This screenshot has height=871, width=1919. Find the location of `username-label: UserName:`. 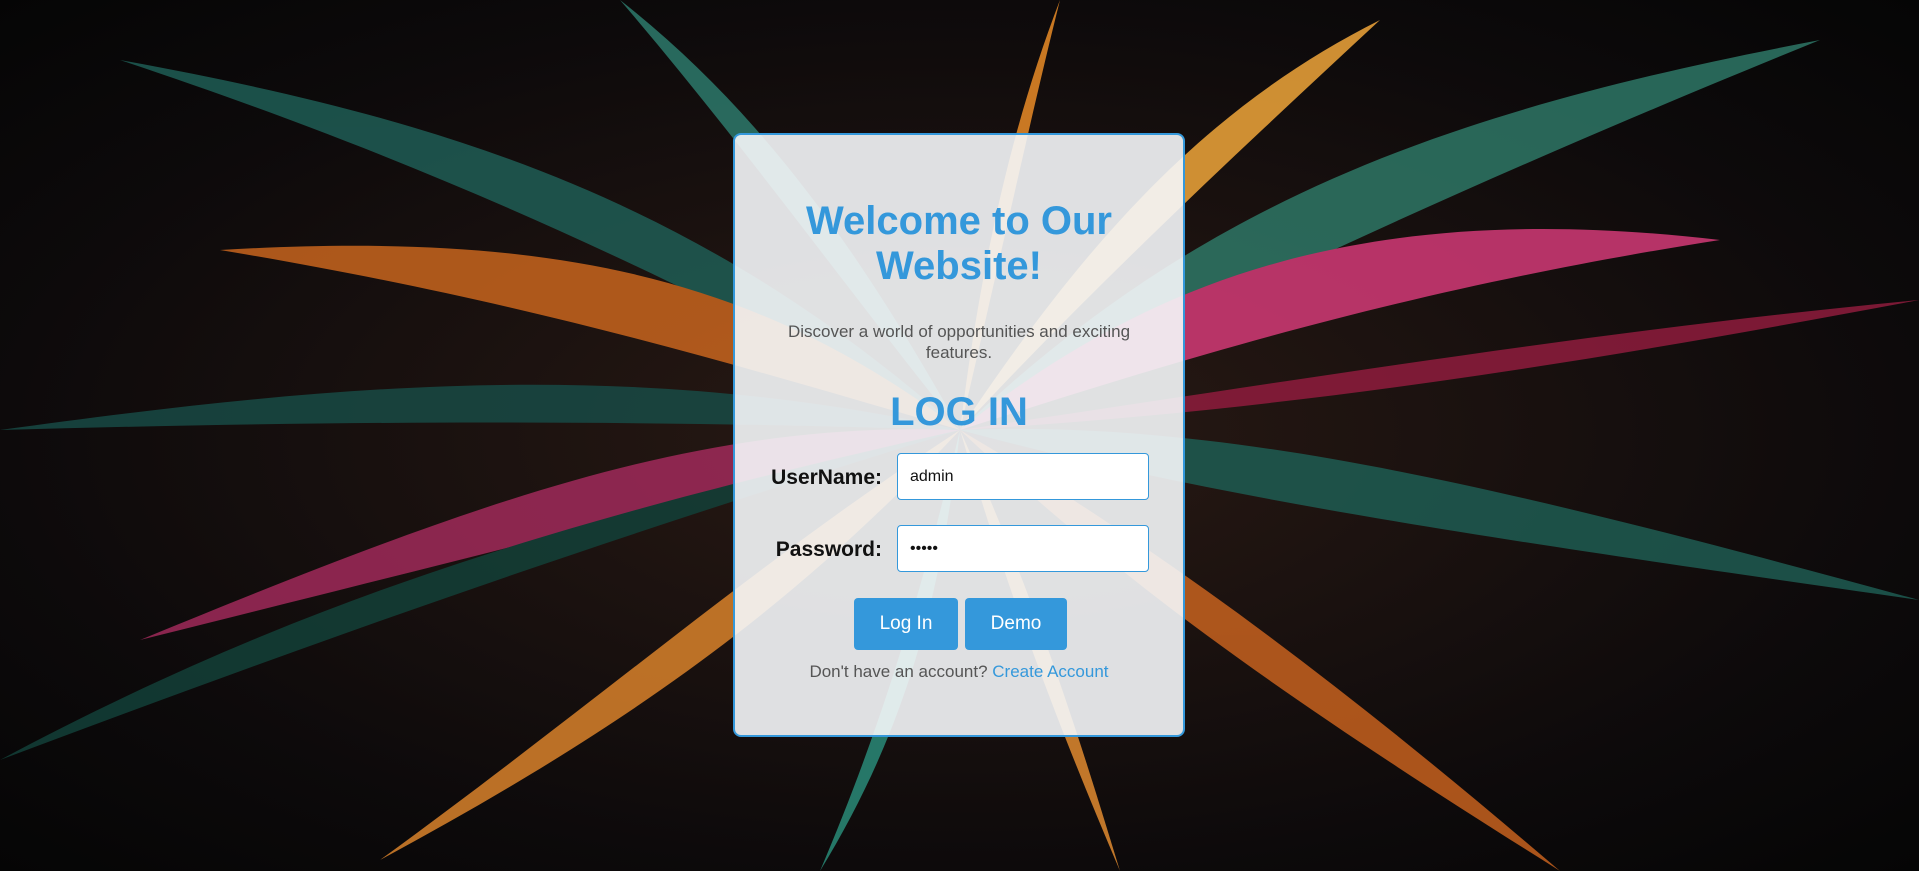

username-label: UserName: is located at coordinates (826, 477).